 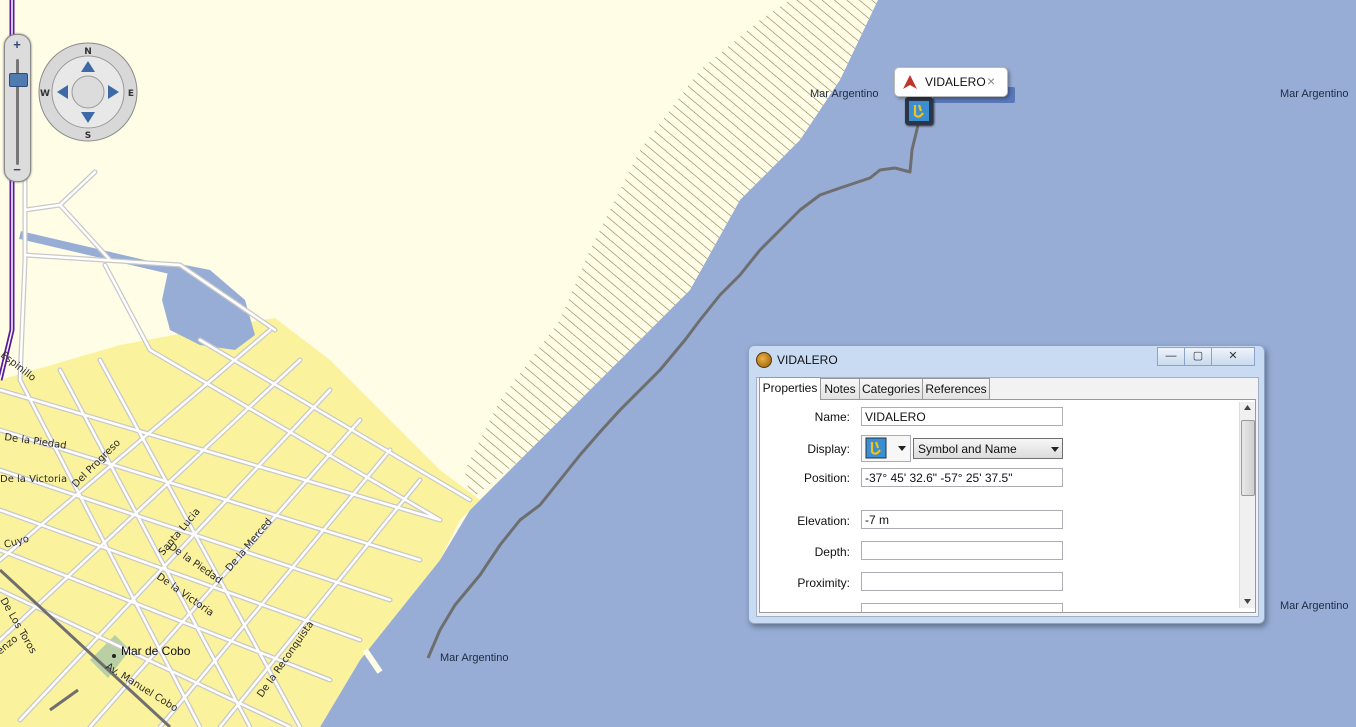 What do you see at coordinates (991, 81) in the screenshot?
I see `callout-close-icon: ×` at bounding box center [991, 81].